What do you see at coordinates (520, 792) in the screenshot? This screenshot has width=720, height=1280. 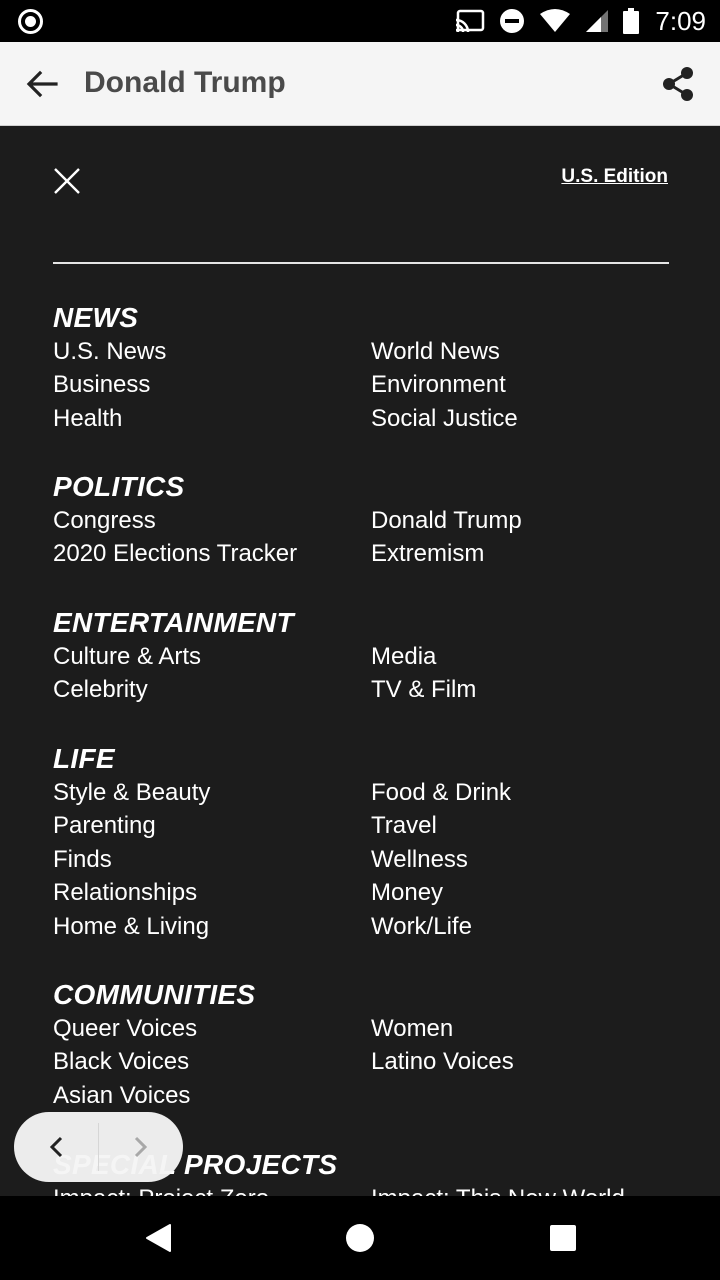 I see `menu-link: Food & Drink` at bounding box center [520, 792].